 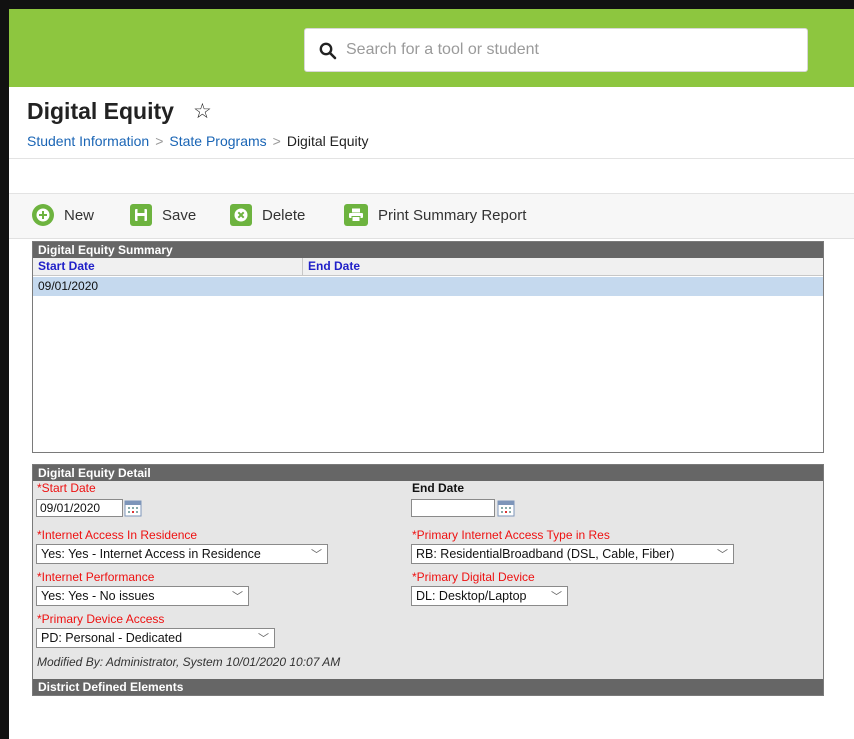 I want to click on divider, so click(x=431, y=158).